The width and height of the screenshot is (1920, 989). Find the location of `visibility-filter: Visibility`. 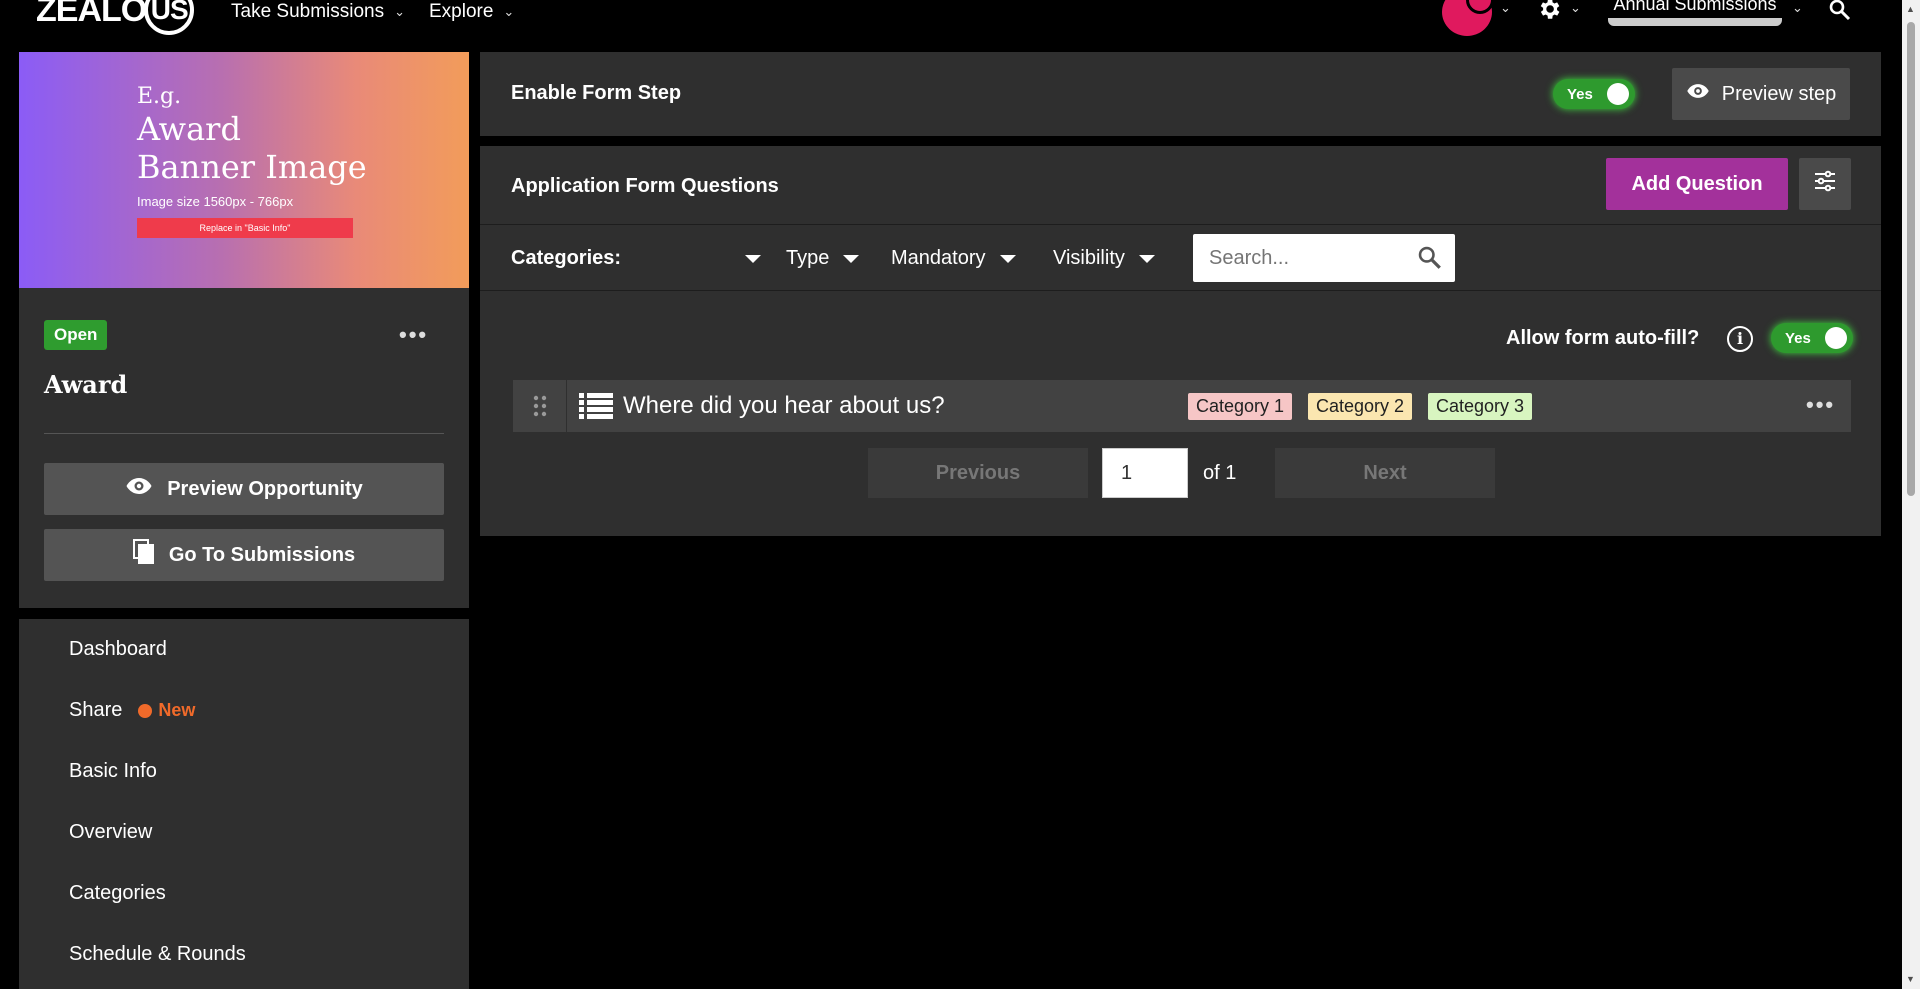

visibility-filter: Visibility is located at coordinates (1104, 258).